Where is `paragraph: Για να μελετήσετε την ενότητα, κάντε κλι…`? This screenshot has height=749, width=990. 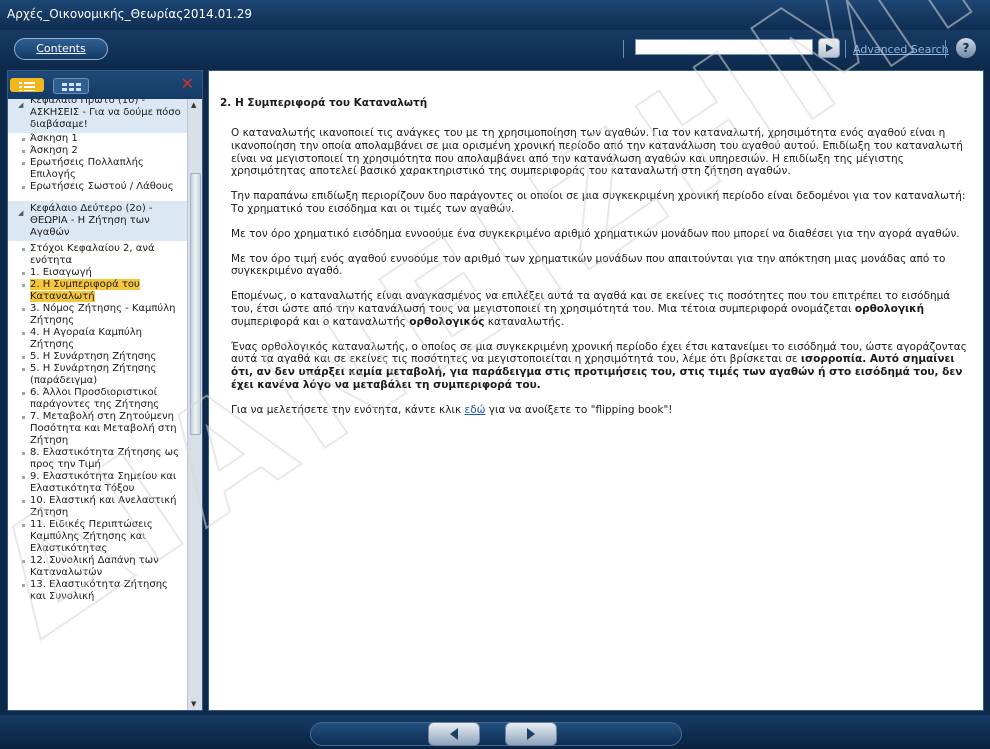
paragraph: Για να μελετήσετε την ενότητα, κάντε κλι… is located at coordinates (601, 410).